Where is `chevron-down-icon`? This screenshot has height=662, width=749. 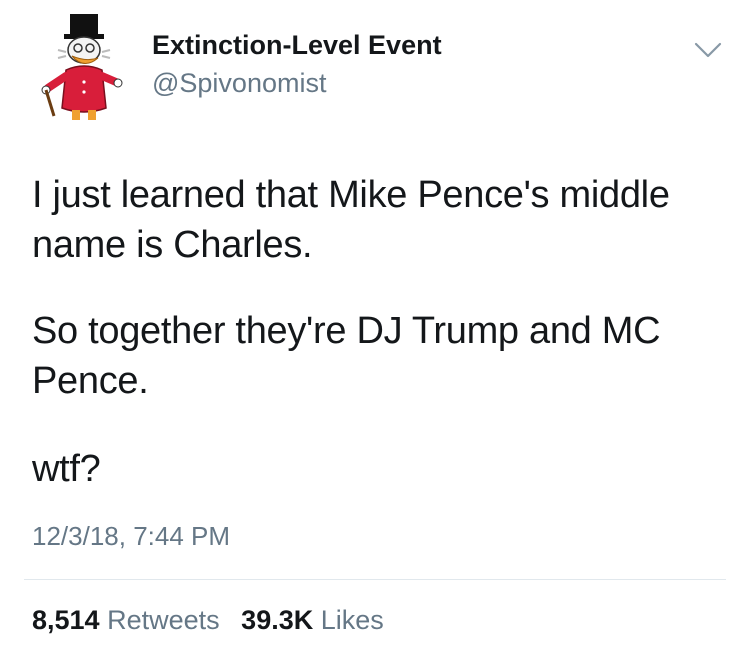
chevron-down-icon is located at coordinates (708, 50).